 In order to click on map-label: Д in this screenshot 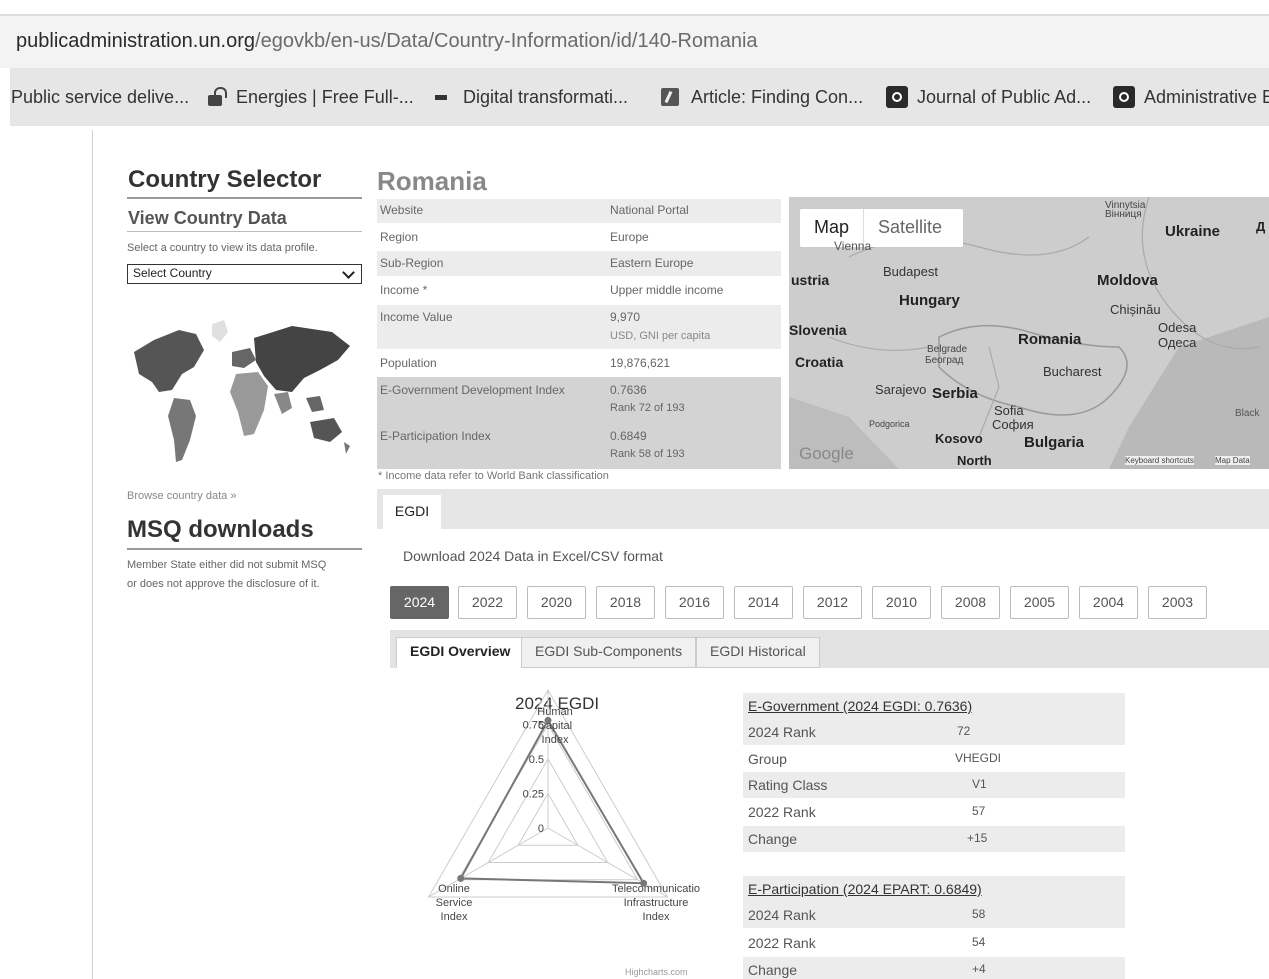, I will do `click(1261, 226)`.